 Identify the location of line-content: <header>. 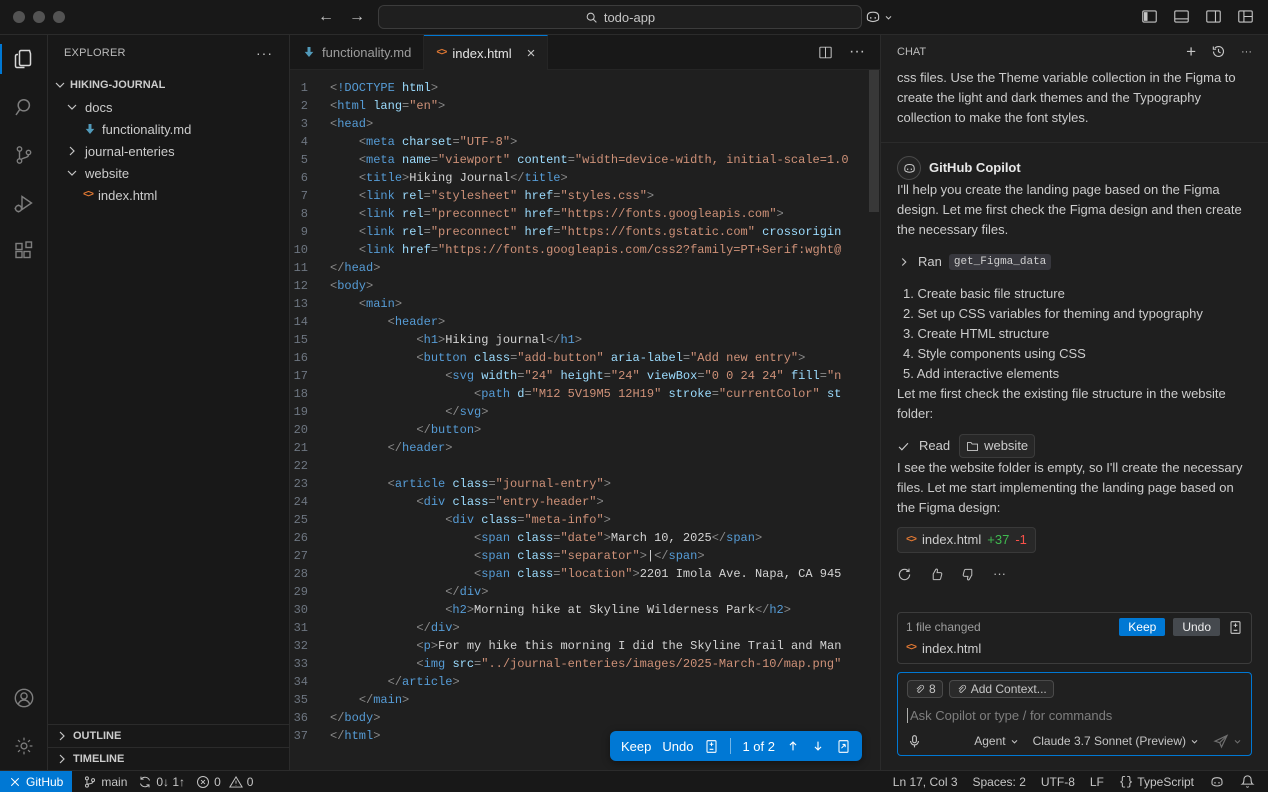
(416, 322).